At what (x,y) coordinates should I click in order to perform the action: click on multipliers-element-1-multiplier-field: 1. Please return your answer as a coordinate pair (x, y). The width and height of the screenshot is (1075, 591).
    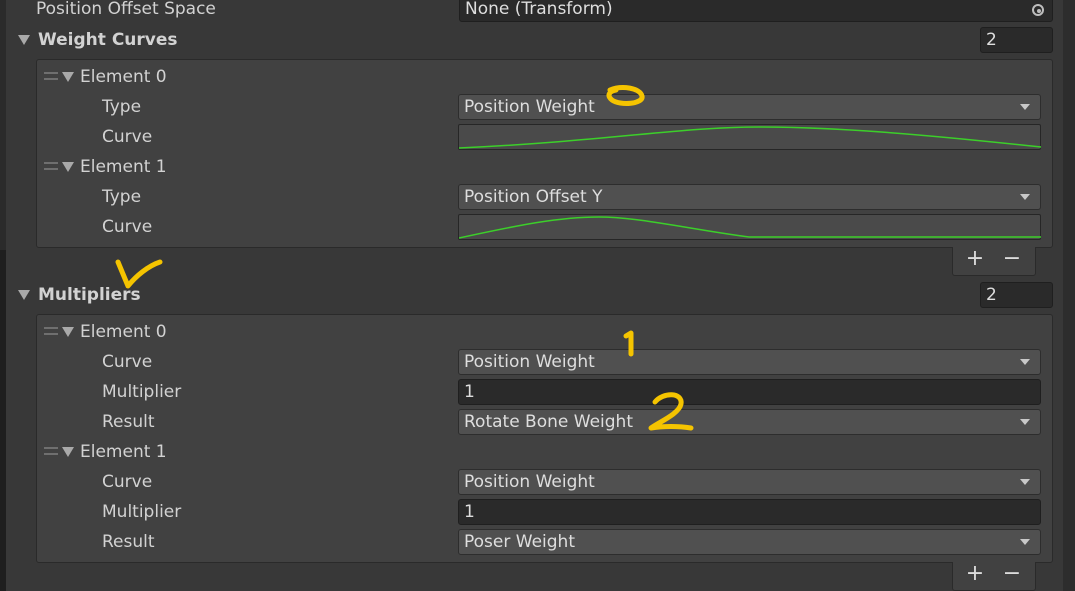
    Looking at the image, I should click on (749, 512).